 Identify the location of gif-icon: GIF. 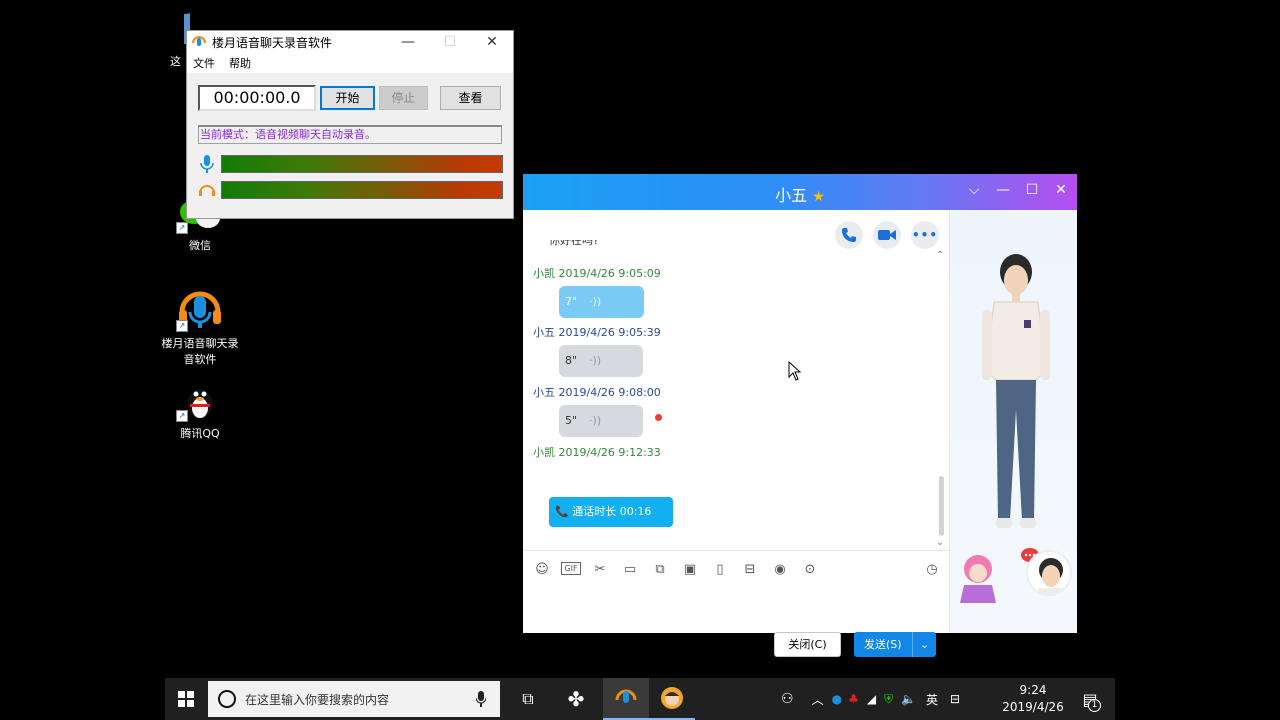
(571, 568).